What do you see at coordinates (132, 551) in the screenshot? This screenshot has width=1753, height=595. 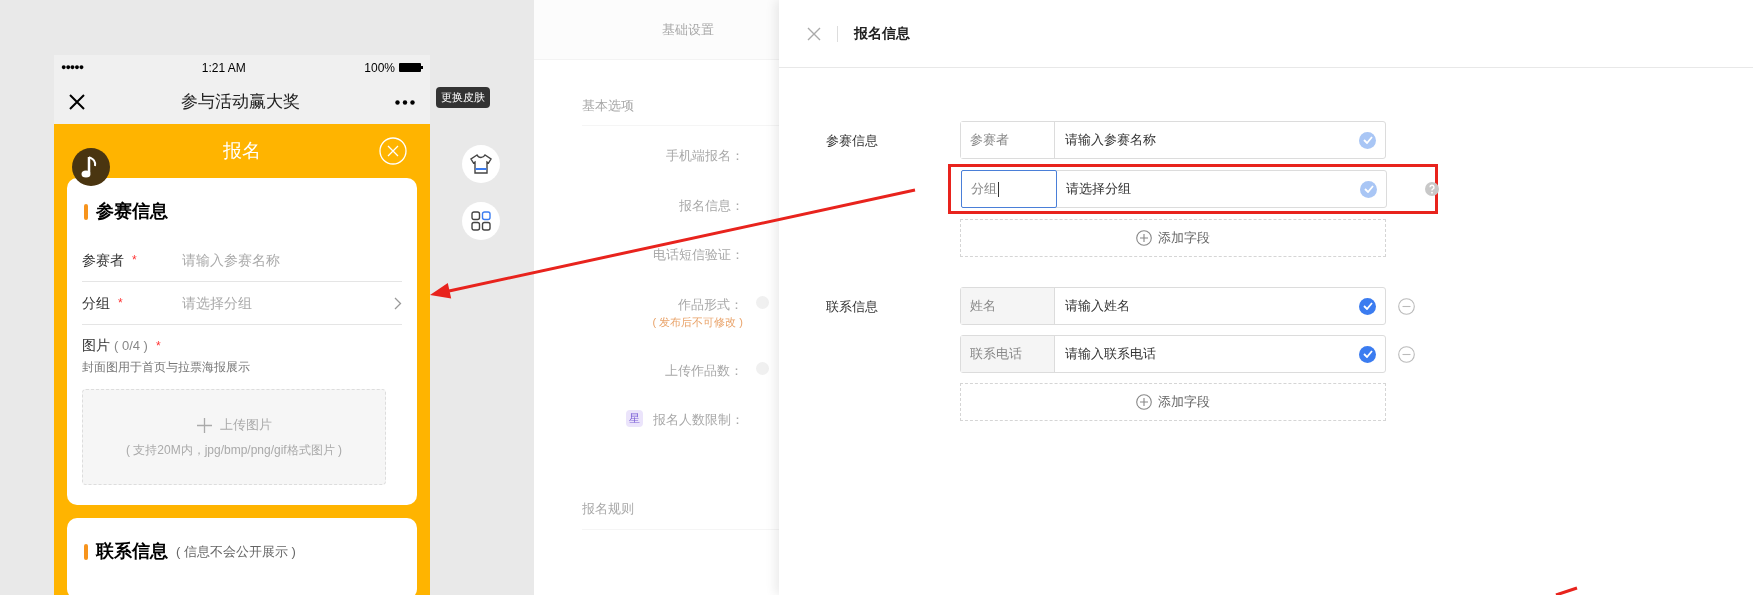 I see `section-title: 联系信息` at bounding box center [132, 551].